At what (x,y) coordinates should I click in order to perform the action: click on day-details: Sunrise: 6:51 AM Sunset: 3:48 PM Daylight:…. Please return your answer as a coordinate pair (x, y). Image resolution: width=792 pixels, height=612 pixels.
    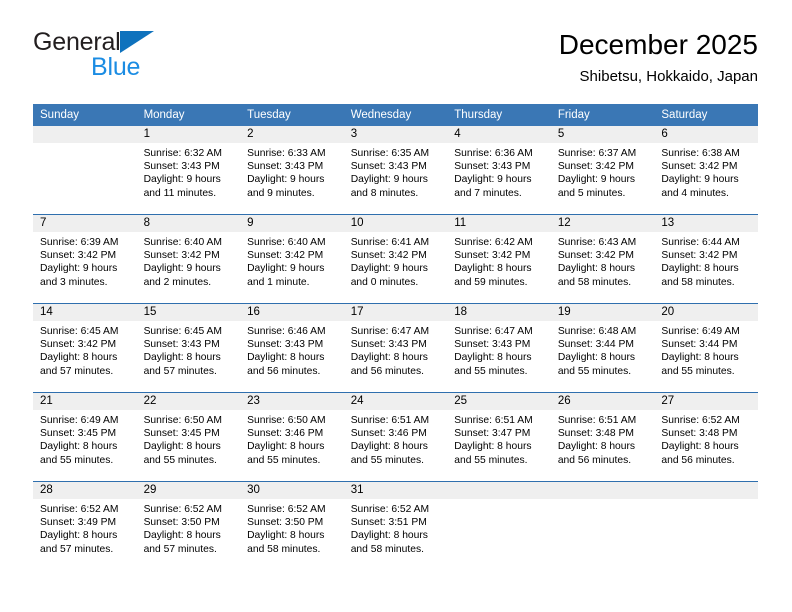
    Looking at the image, I should click on (603, 438).